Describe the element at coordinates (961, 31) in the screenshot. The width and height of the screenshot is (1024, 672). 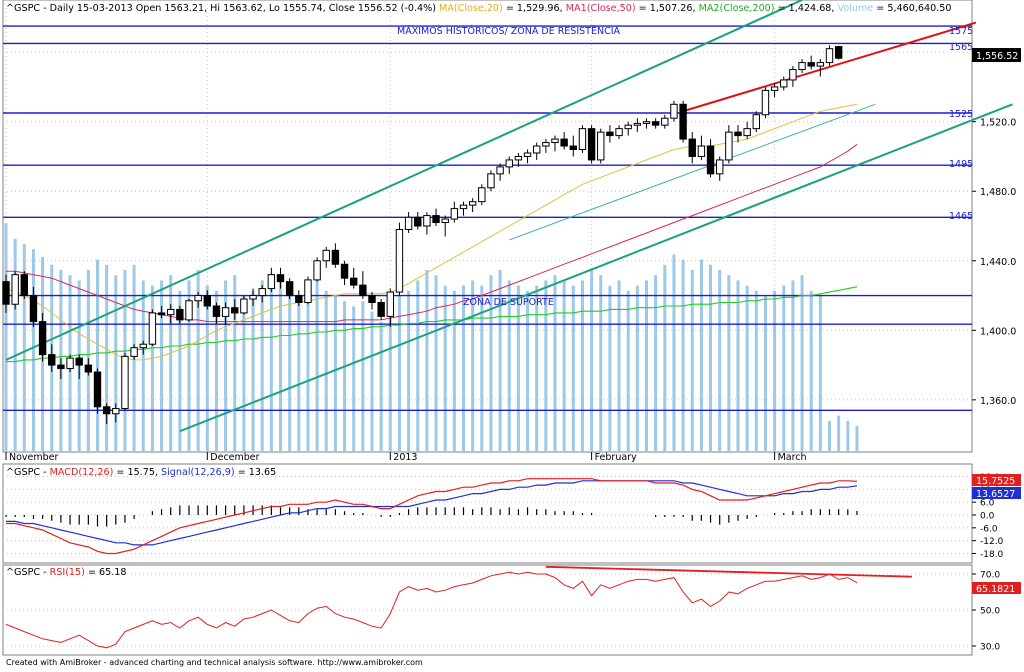
I see `level-label: 1575` at that location.